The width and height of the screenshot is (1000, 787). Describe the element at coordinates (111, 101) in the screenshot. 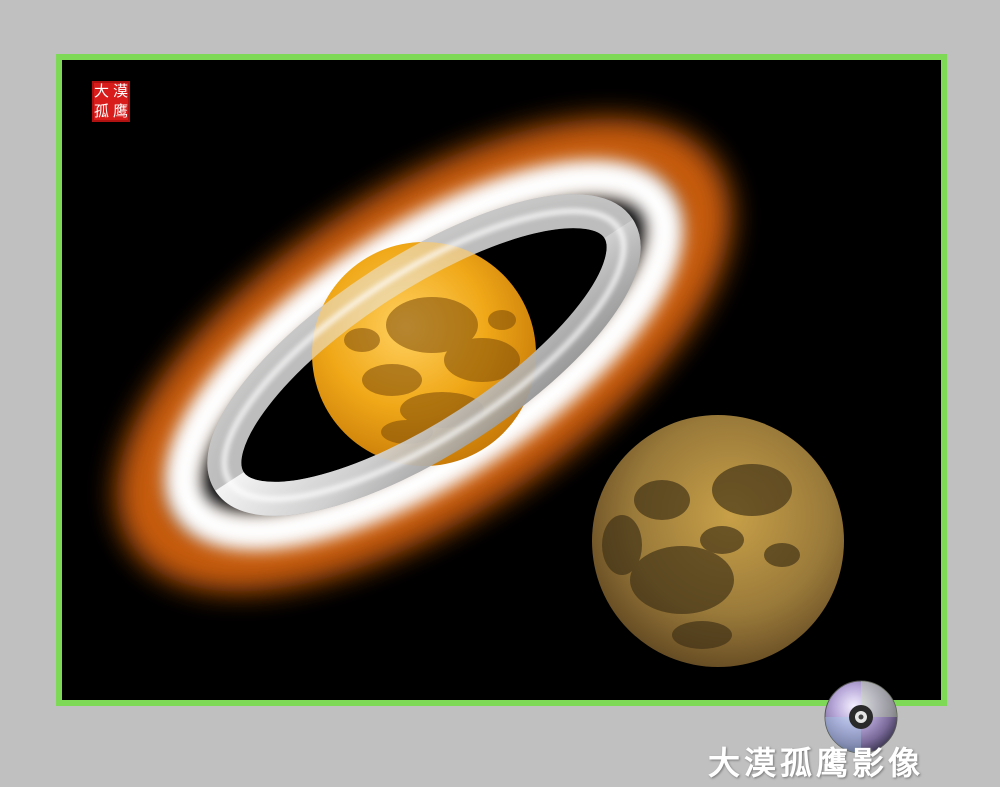

I see `seal-stamp: 大 漠 孤 鹰` at that location.